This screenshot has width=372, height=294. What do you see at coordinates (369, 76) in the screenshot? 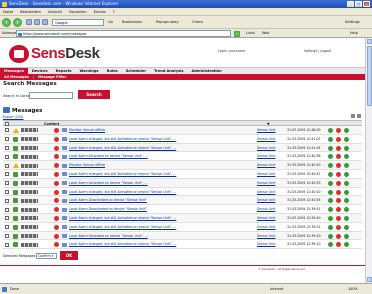
I see `scroll-thumb` at bounding box center [369, 76].